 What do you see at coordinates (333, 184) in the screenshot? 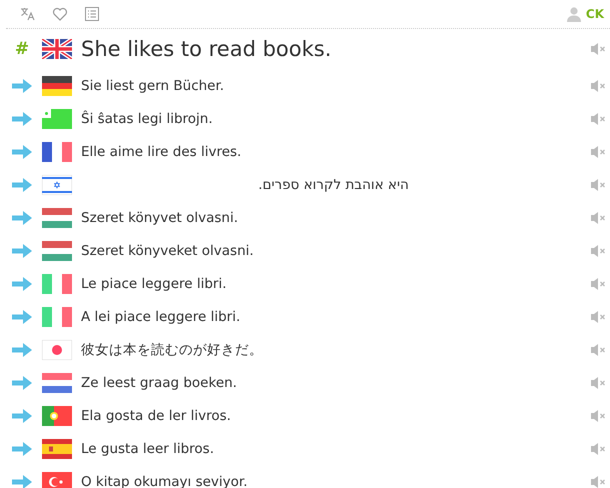
I see `translation-text: היא אוהבת לקרוא ספרים.` at bounding box center [333, 184].